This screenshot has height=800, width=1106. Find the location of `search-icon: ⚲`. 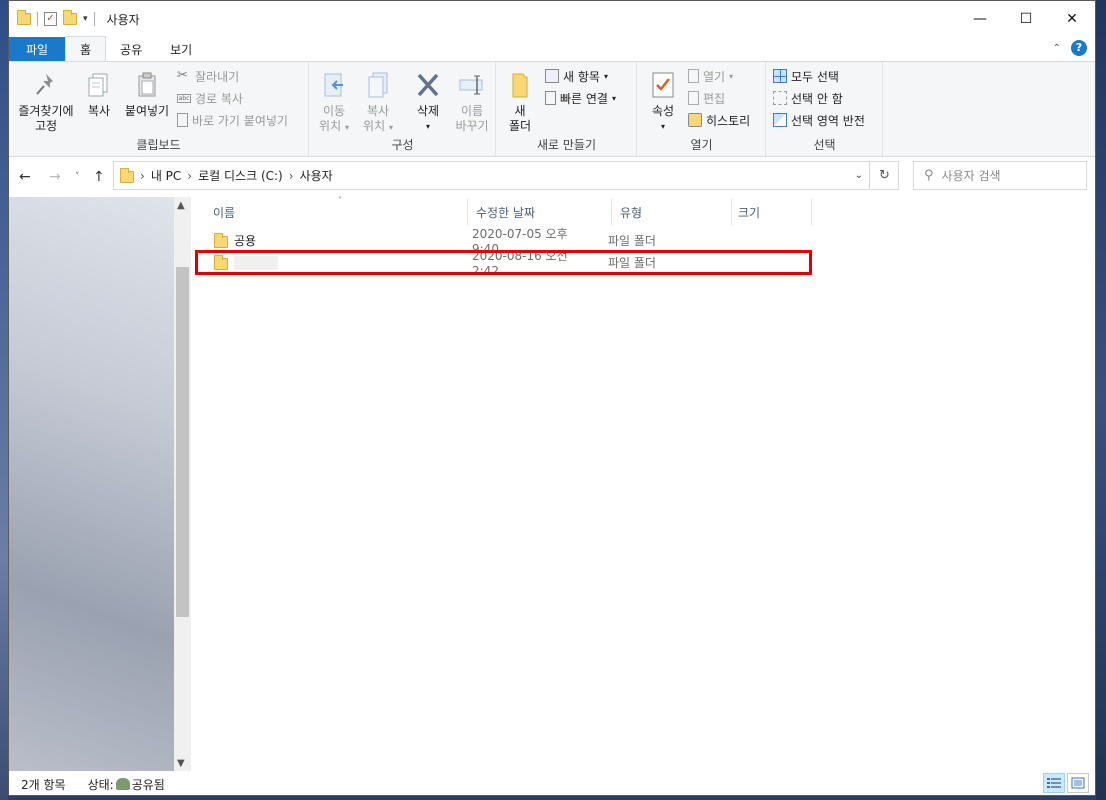

search-icon: ⚲ is located at coordinates (929, 175).